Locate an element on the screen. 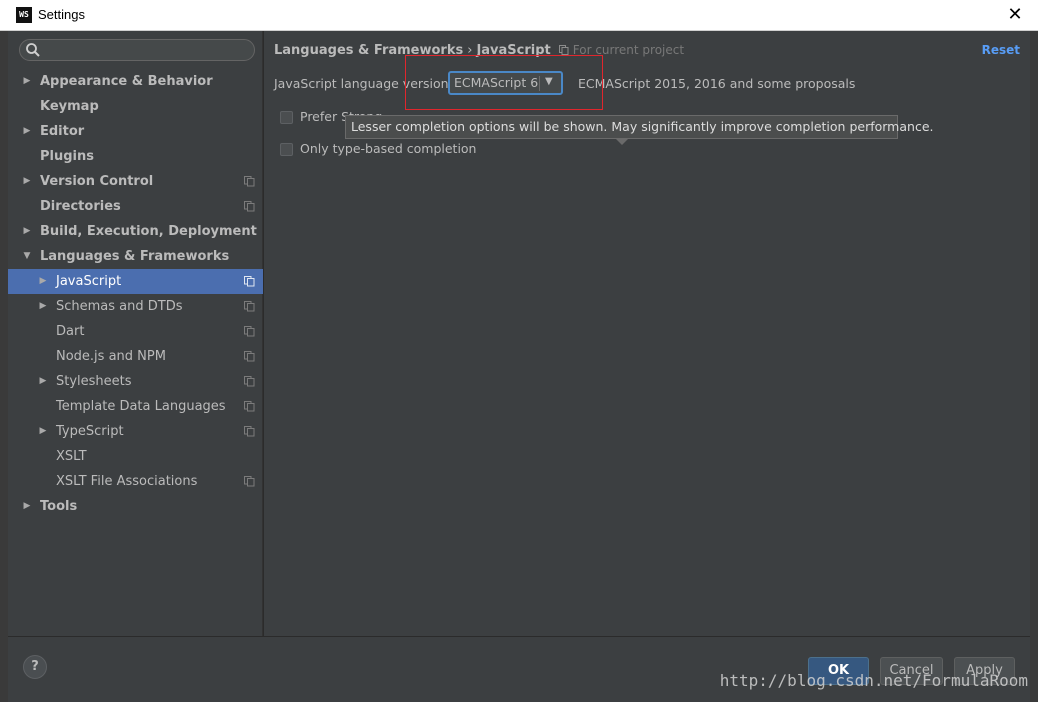 The height and width of the screenshot is (702, 1038). window-frame-right is located at coordinates (1034, 366).